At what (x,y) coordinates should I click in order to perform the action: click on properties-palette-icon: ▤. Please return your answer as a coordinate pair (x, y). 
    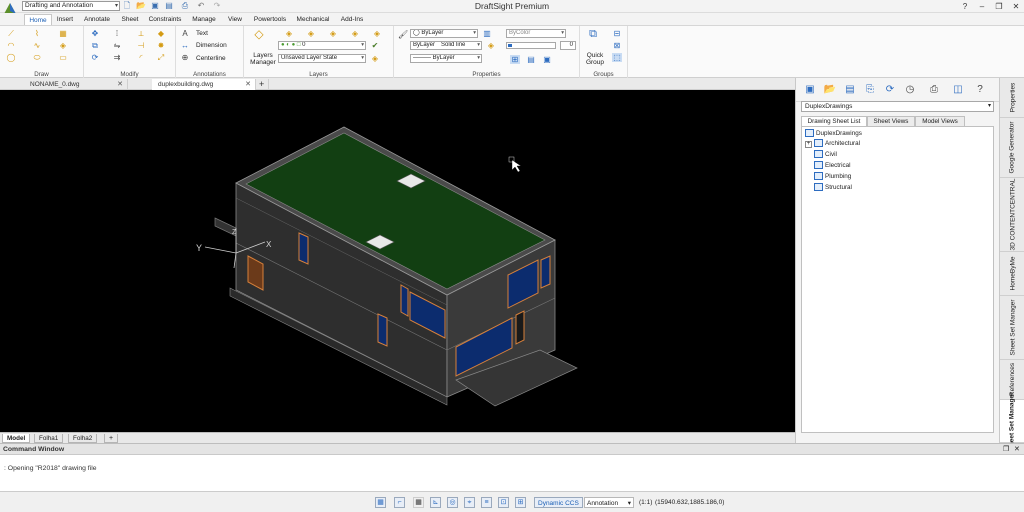
    Looking at the image, I should click on (531, 59).